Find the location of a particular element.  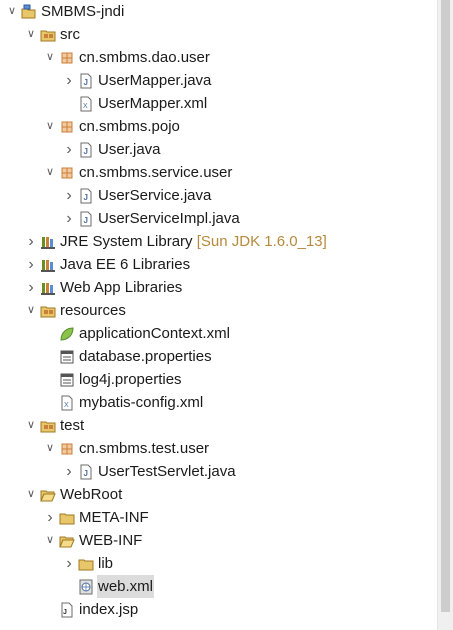

tree-item: › J UserMapper.java is located at coordinates (219, 80).